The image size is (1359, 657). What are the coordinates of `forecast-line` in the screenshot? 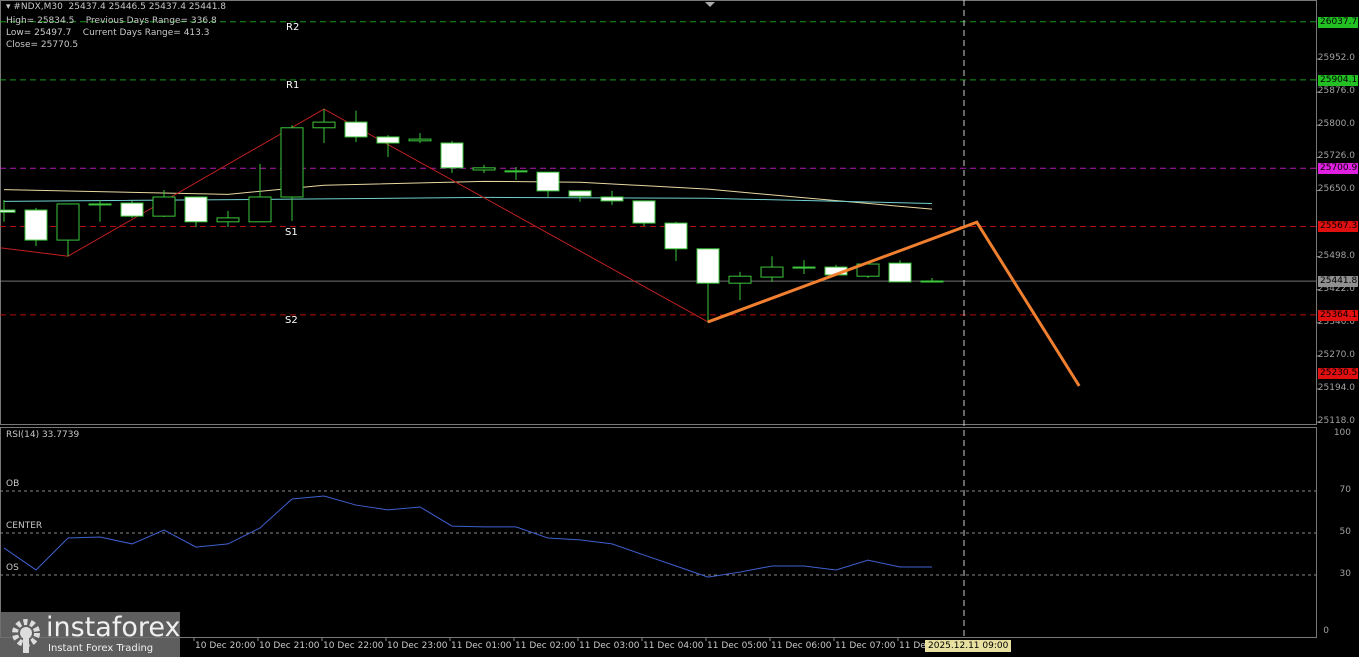 It's located at (894, 303).